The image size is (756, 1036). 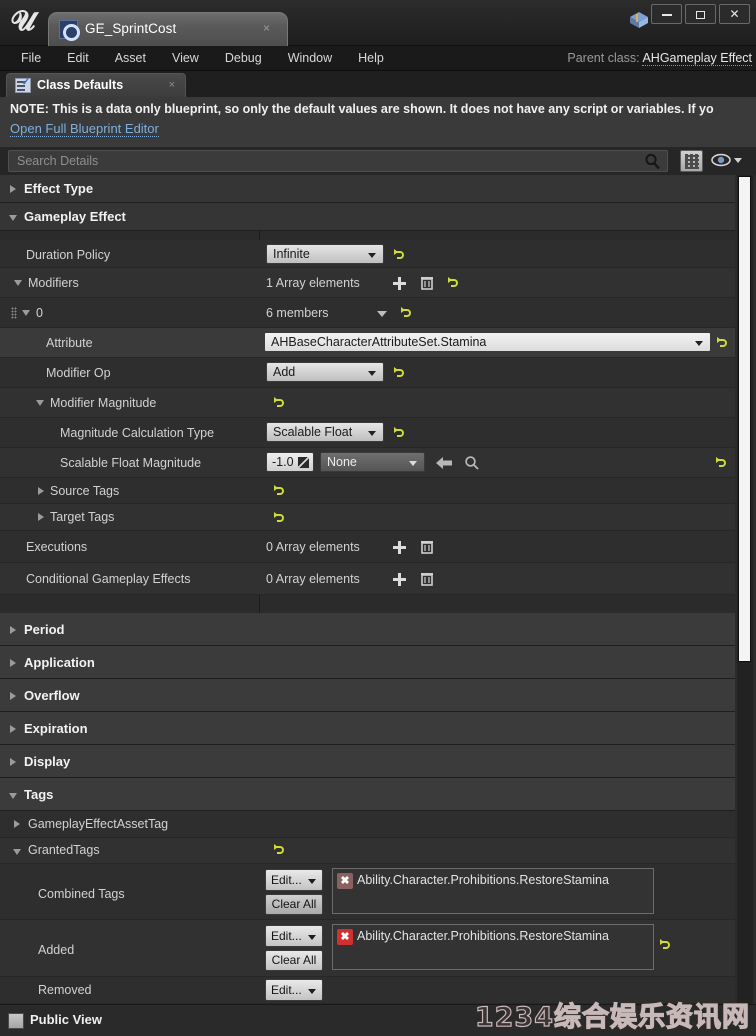 I want to click on attribute-dropdown: AHBaseCharacterAttributeSet.Stamina, so click(x=487, y=342).